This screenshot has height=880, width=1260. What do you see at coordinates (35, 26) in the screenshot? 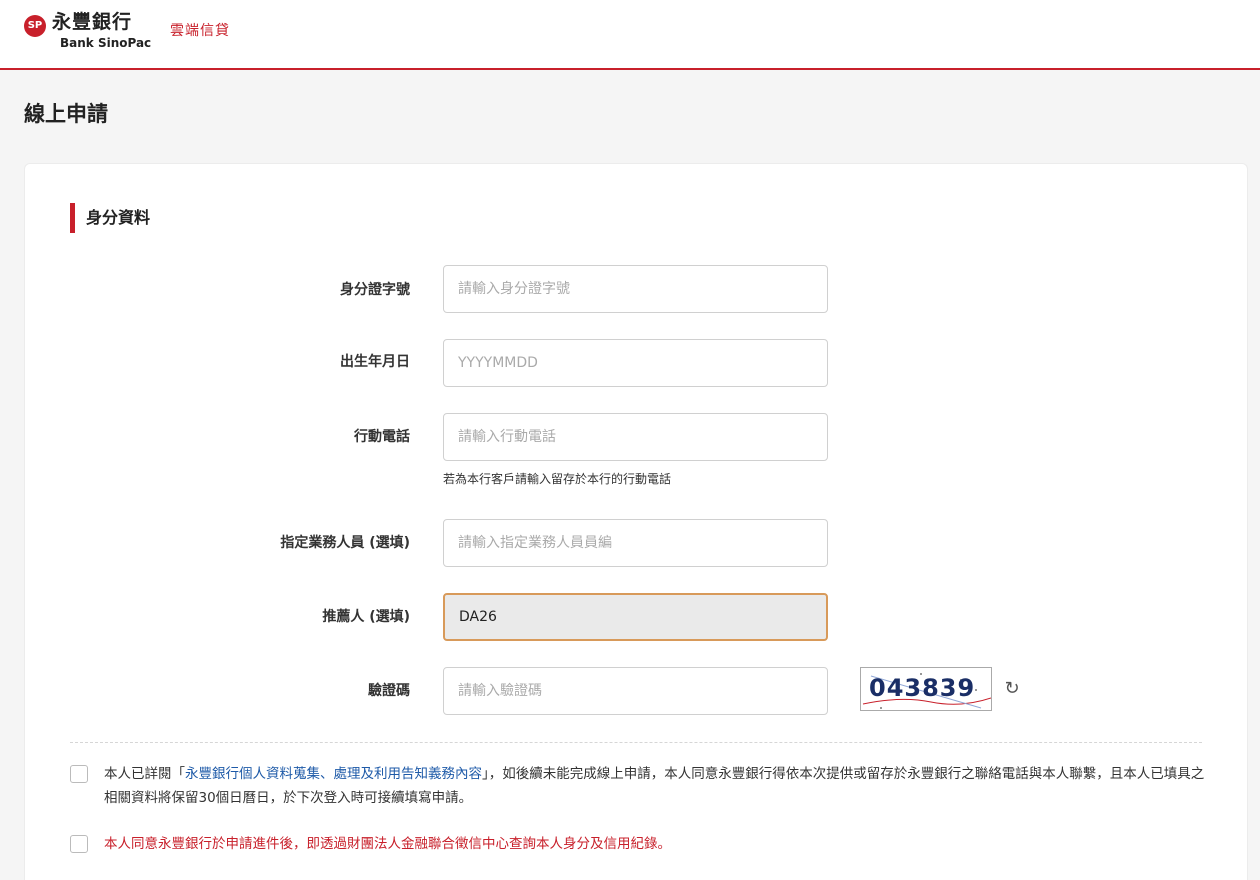
I see `bank-logo-icon: SP` at bounding box center [35, 26].